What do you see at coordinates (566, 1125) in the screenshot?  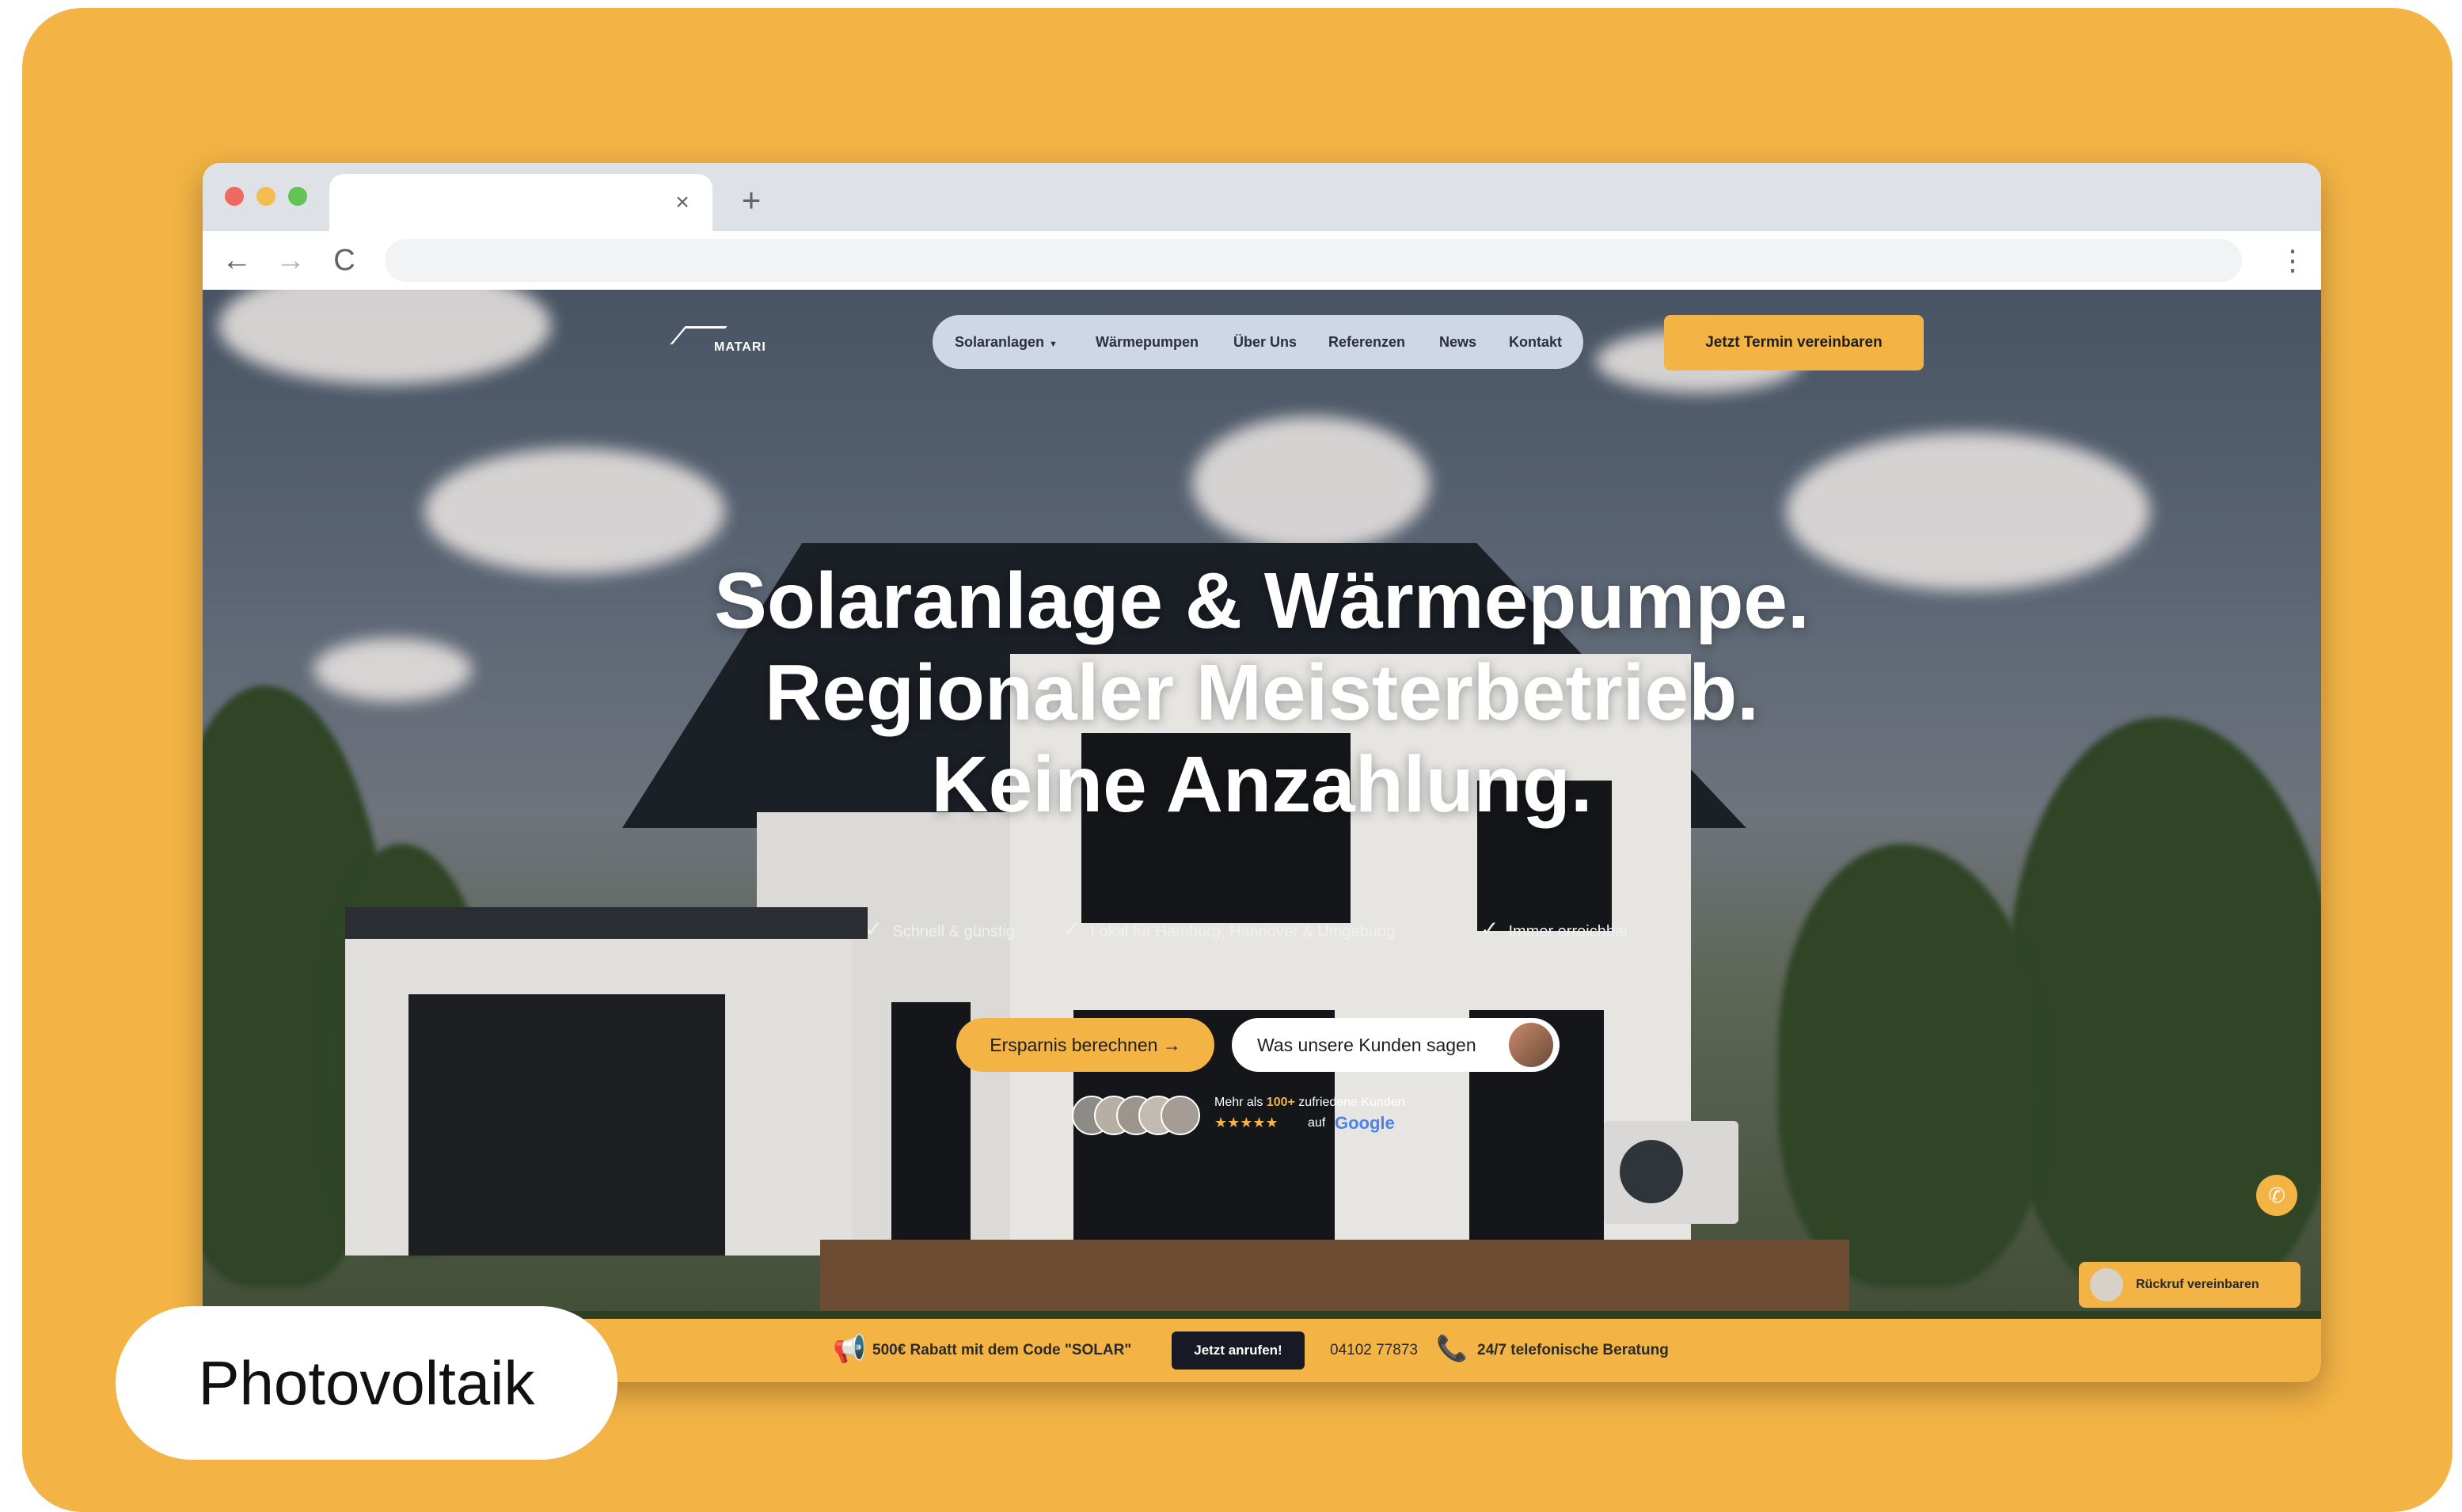 I see `garage-door` at bounding box center [566, 1125].